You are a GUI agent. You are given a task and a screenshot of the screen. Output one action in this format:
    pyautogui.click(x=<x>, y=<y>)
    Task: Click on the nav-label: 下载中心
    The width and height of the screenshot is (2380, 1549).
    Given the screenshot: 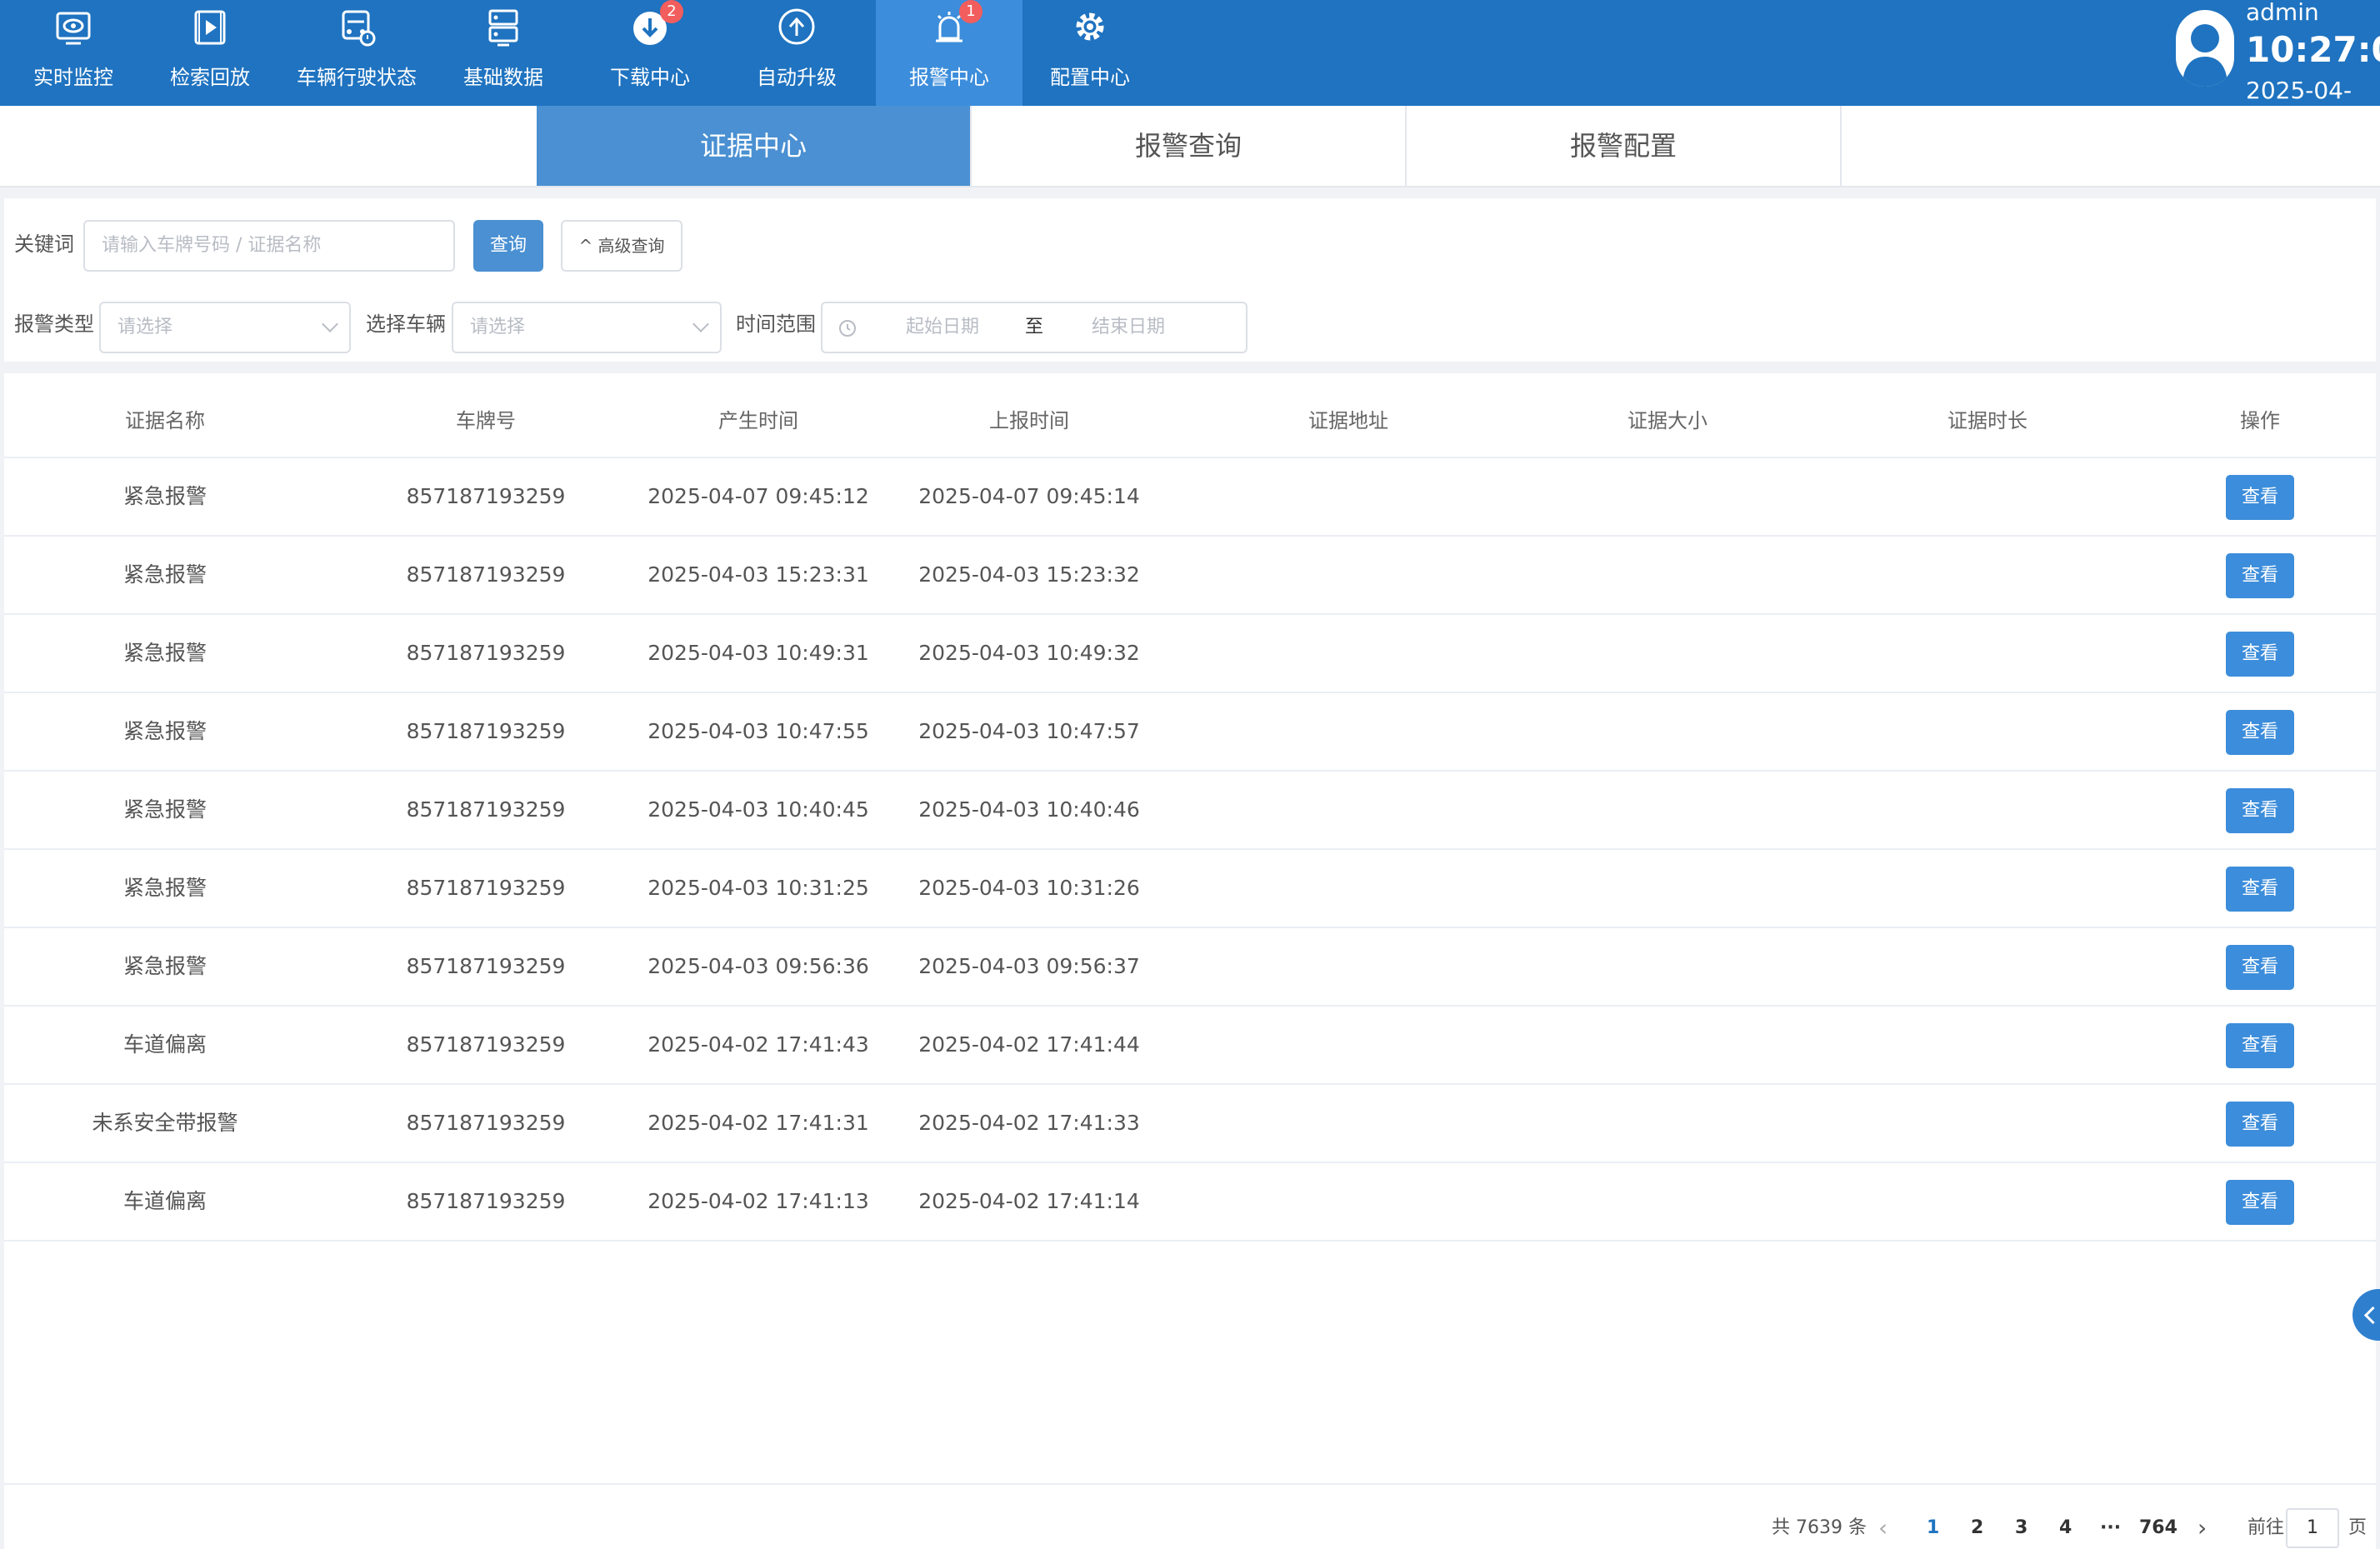 What is the action you would take?
    pyautogui.click(x=650, y=77)
    